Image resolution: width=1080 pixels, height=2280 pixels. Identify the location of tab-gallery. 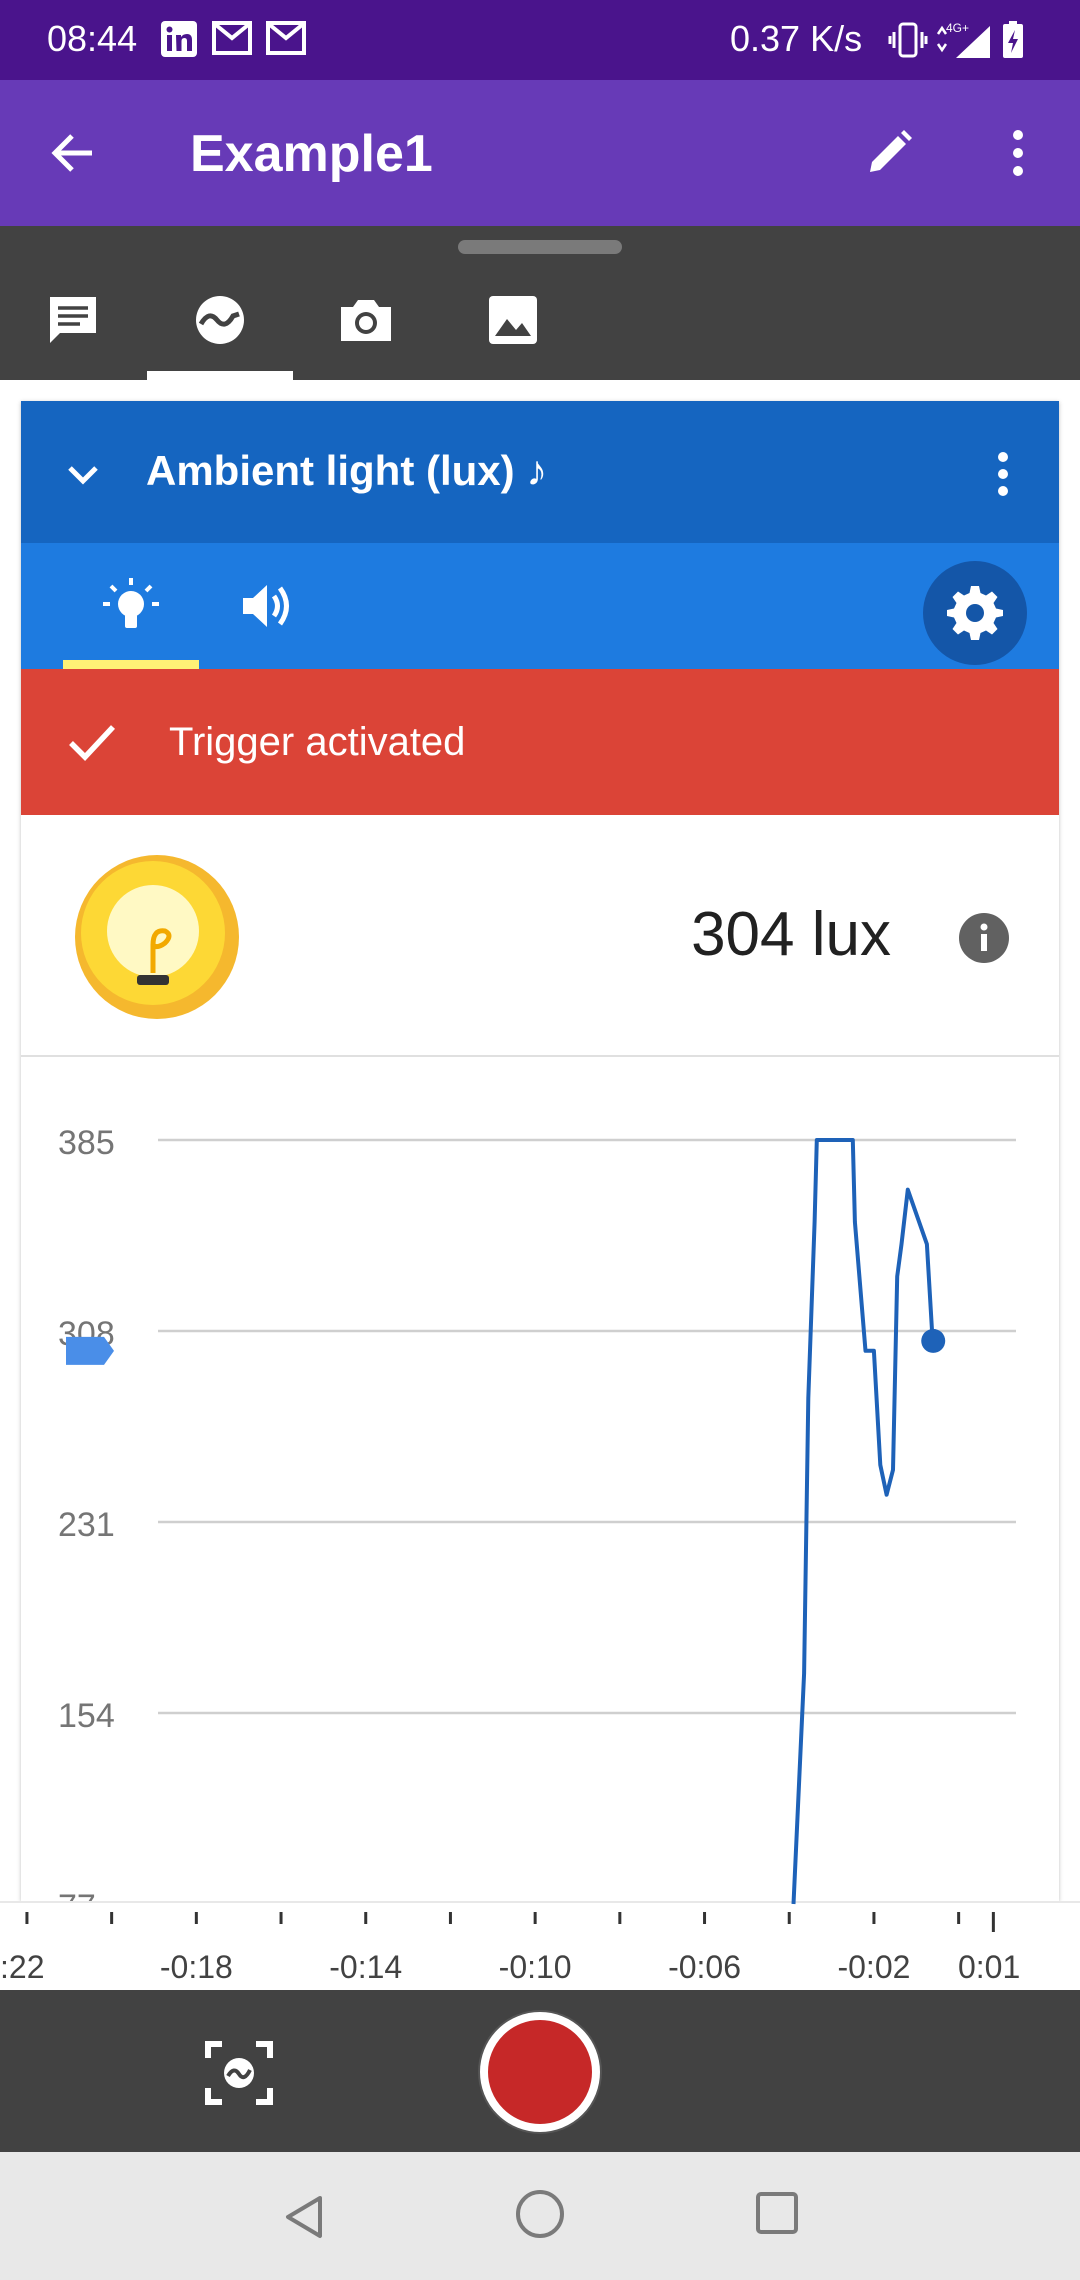
(513, 331).